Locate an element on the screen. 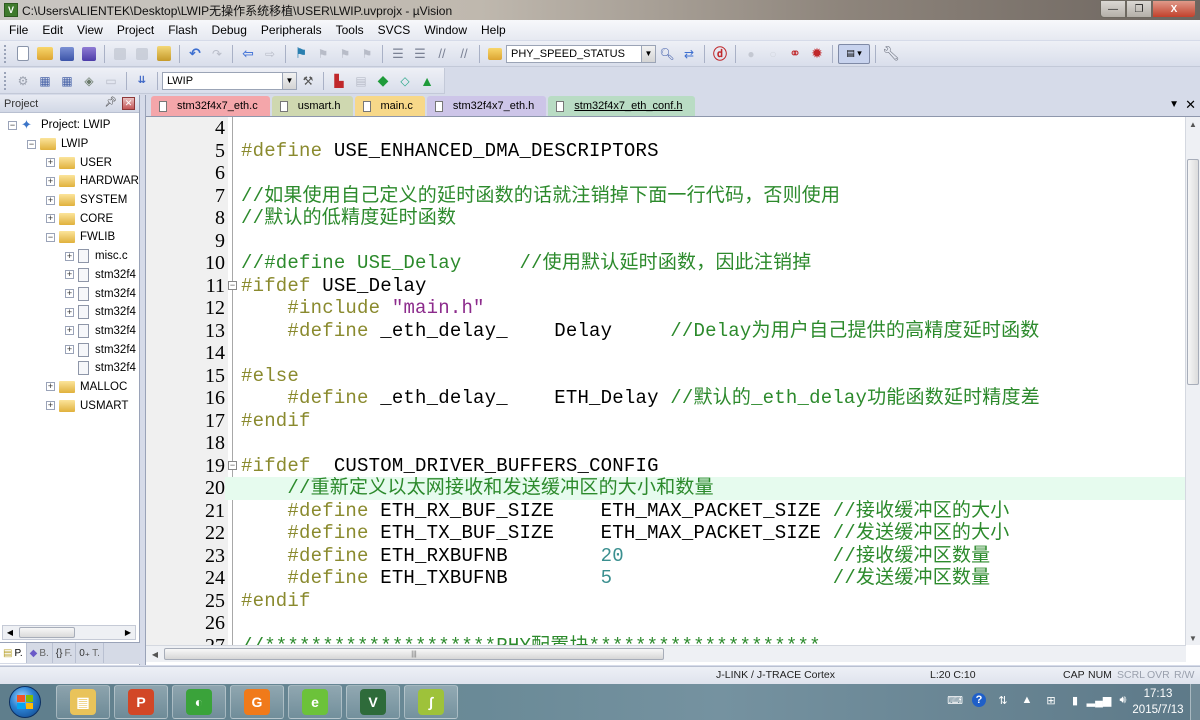  restore-button: ❐ is located at coordinates (1139, 9).